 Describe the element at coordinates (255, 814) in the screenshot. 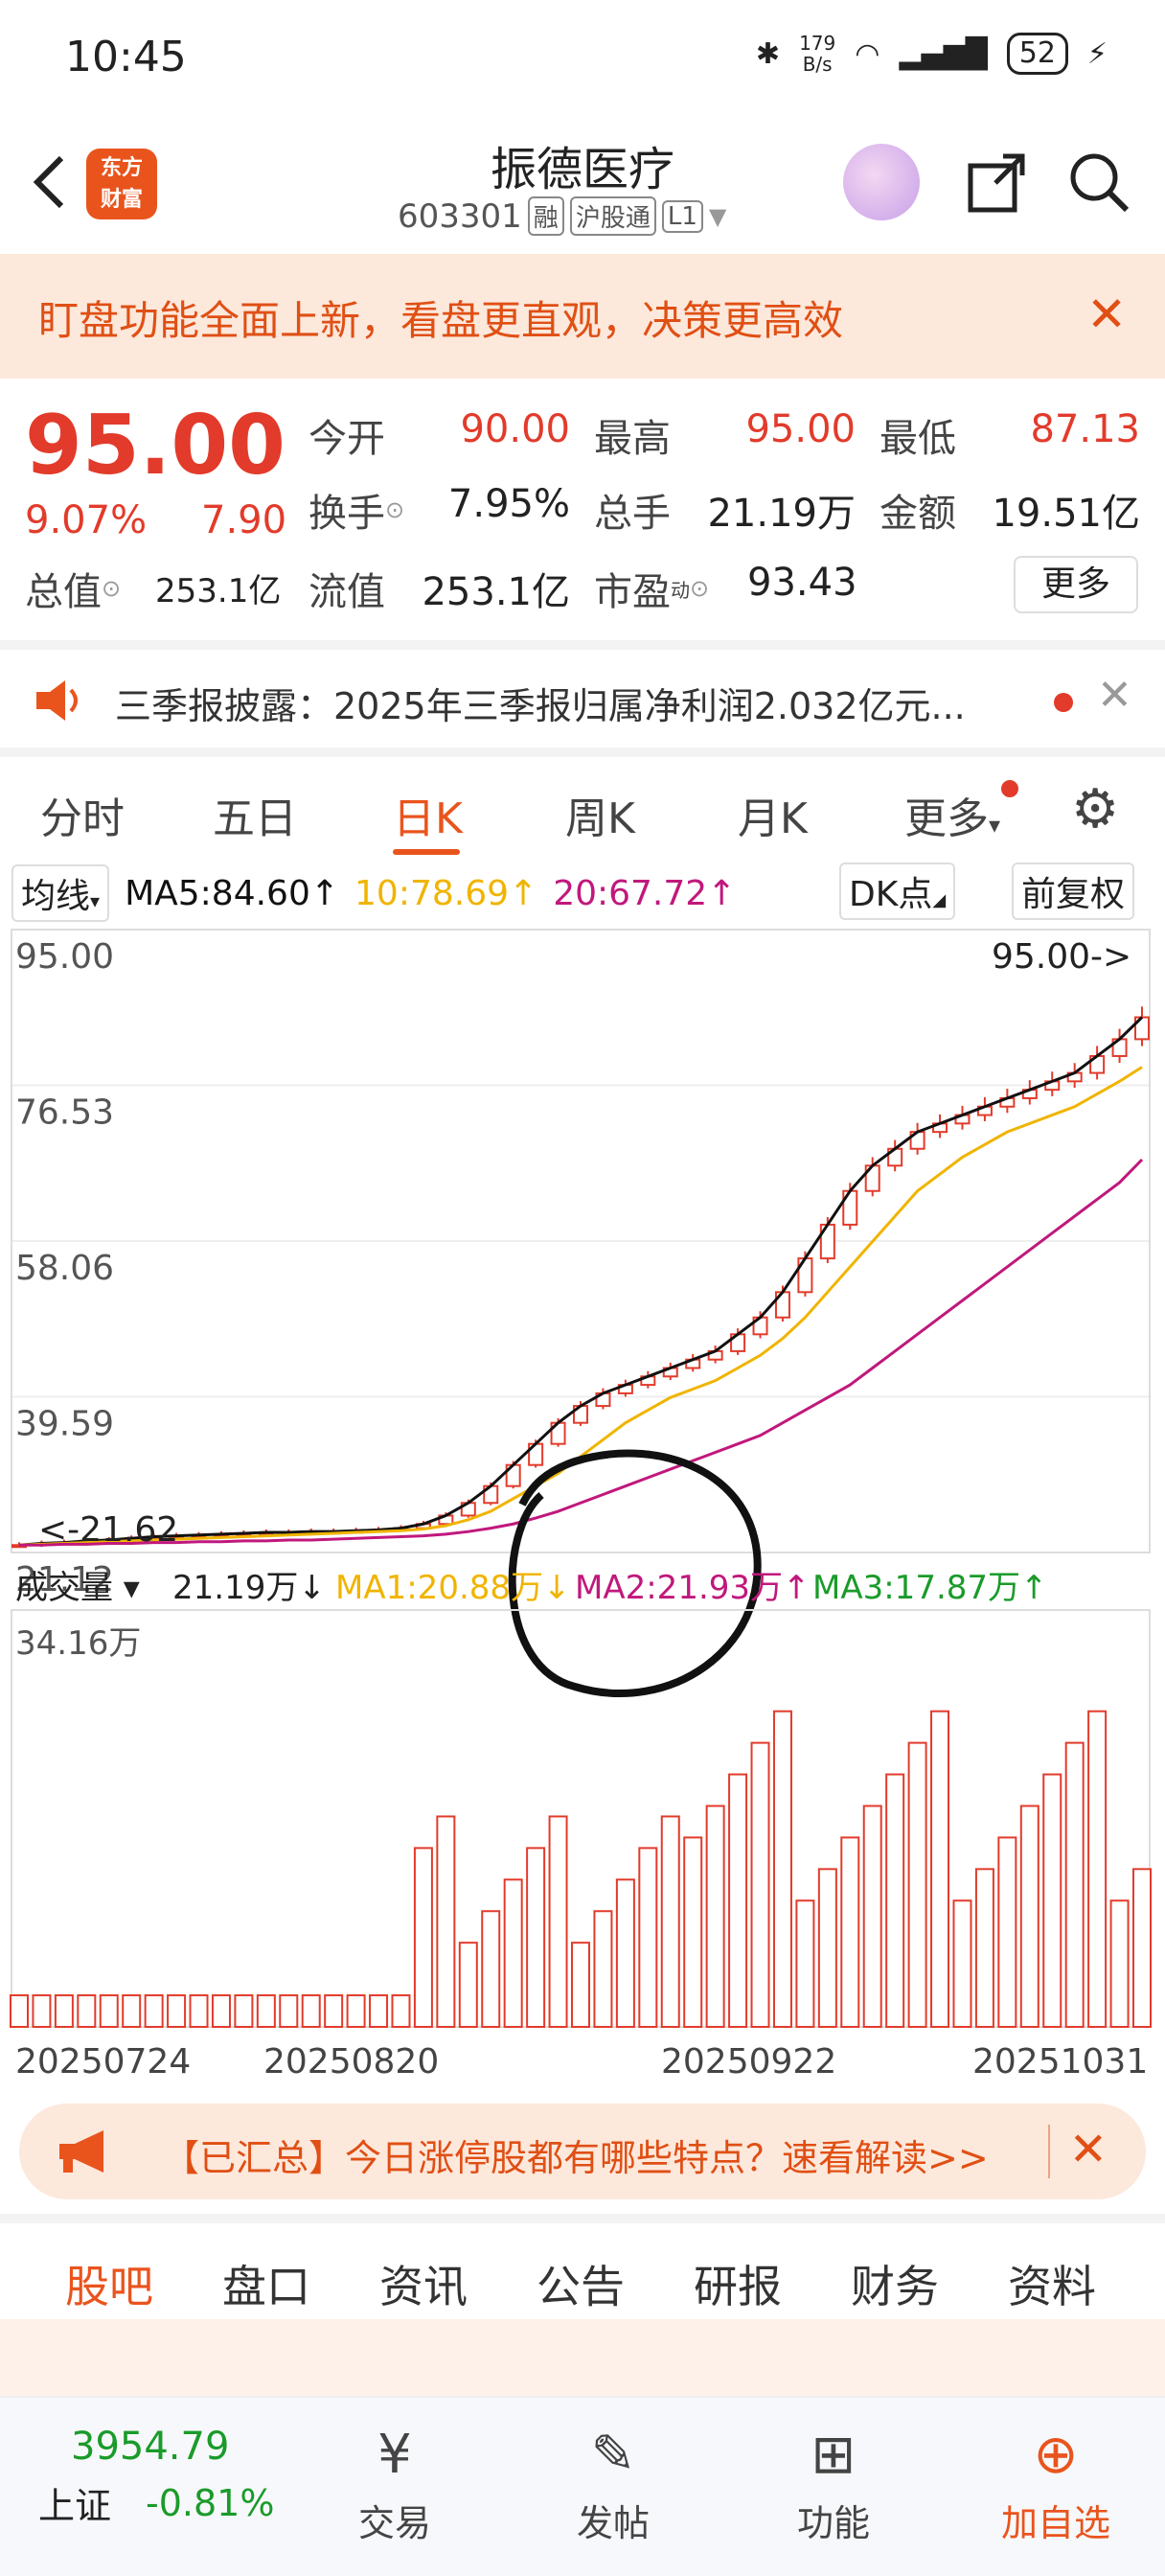

I see `tab-five-day: 五日` at that location.